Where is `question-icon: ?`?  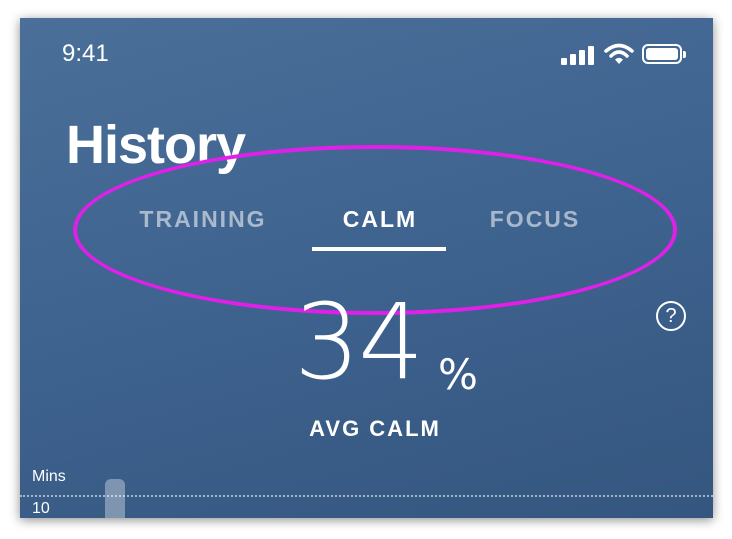 question-icon: ? is located at coordinates (671, 316).